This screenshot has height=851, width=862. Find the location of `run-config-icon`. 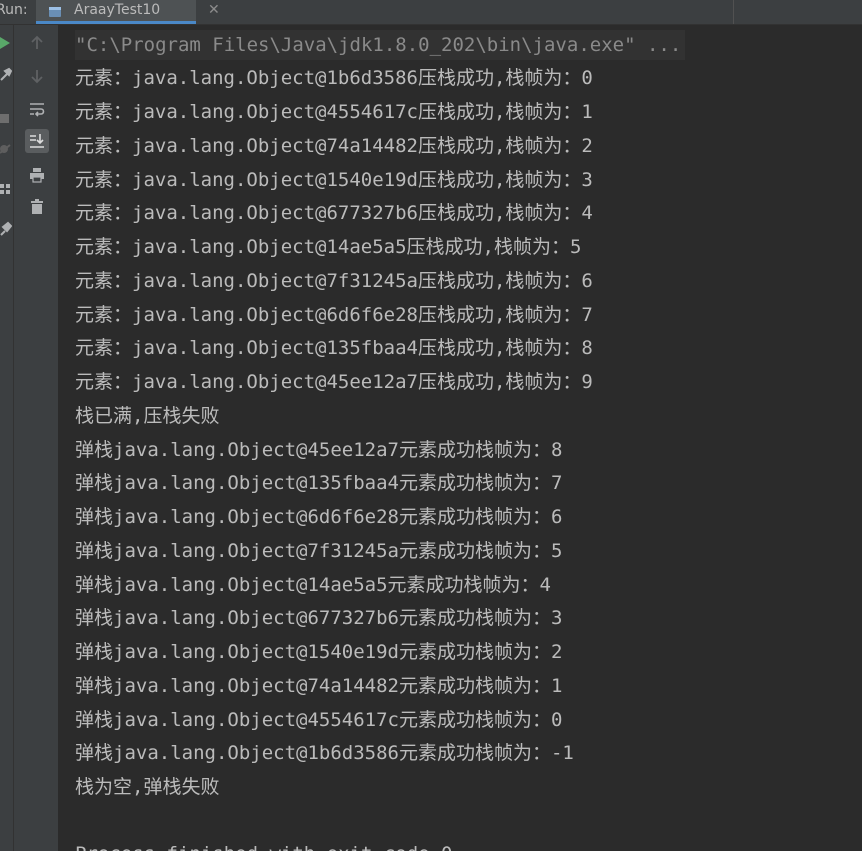

run-config-icon is located at coordinates (55, 11).